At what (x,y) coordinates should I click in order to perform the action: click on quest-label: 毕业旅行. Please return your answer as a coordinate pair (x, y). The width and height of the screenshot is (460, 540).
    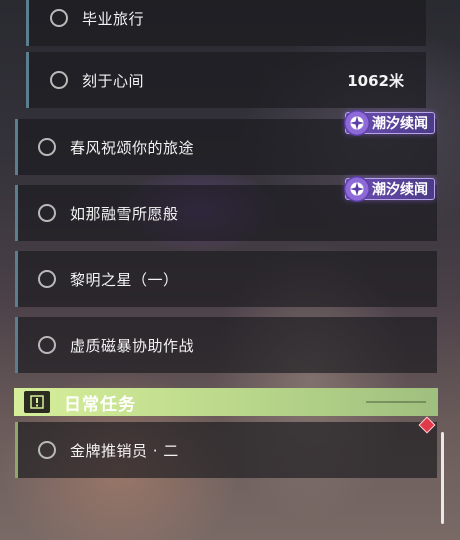
    Looking at the image, I should click on (113, 18).